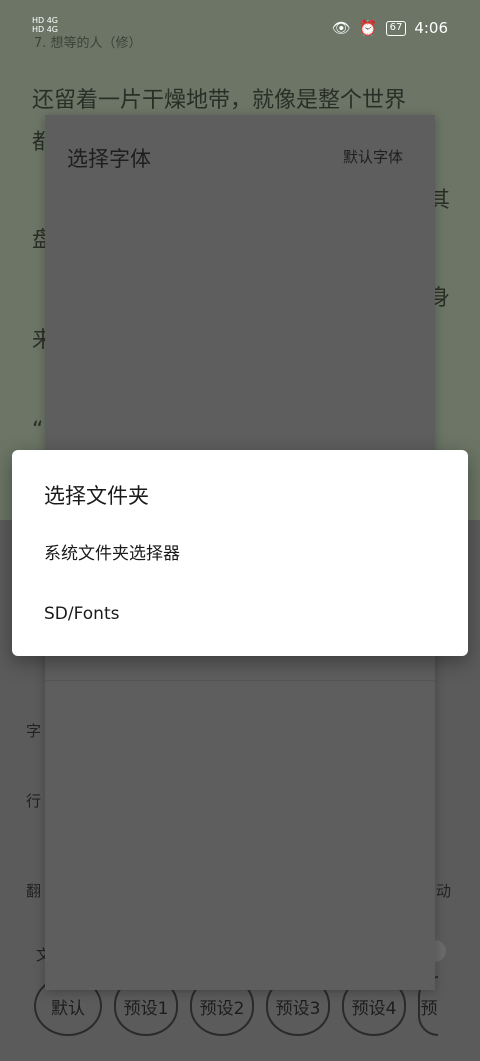 The height and width of the screenshot is (1061, 480). What do you see at coordinates (38, 430) in the screenshot?
I see `reader-text-line: “` at bounding box center [38, 430].